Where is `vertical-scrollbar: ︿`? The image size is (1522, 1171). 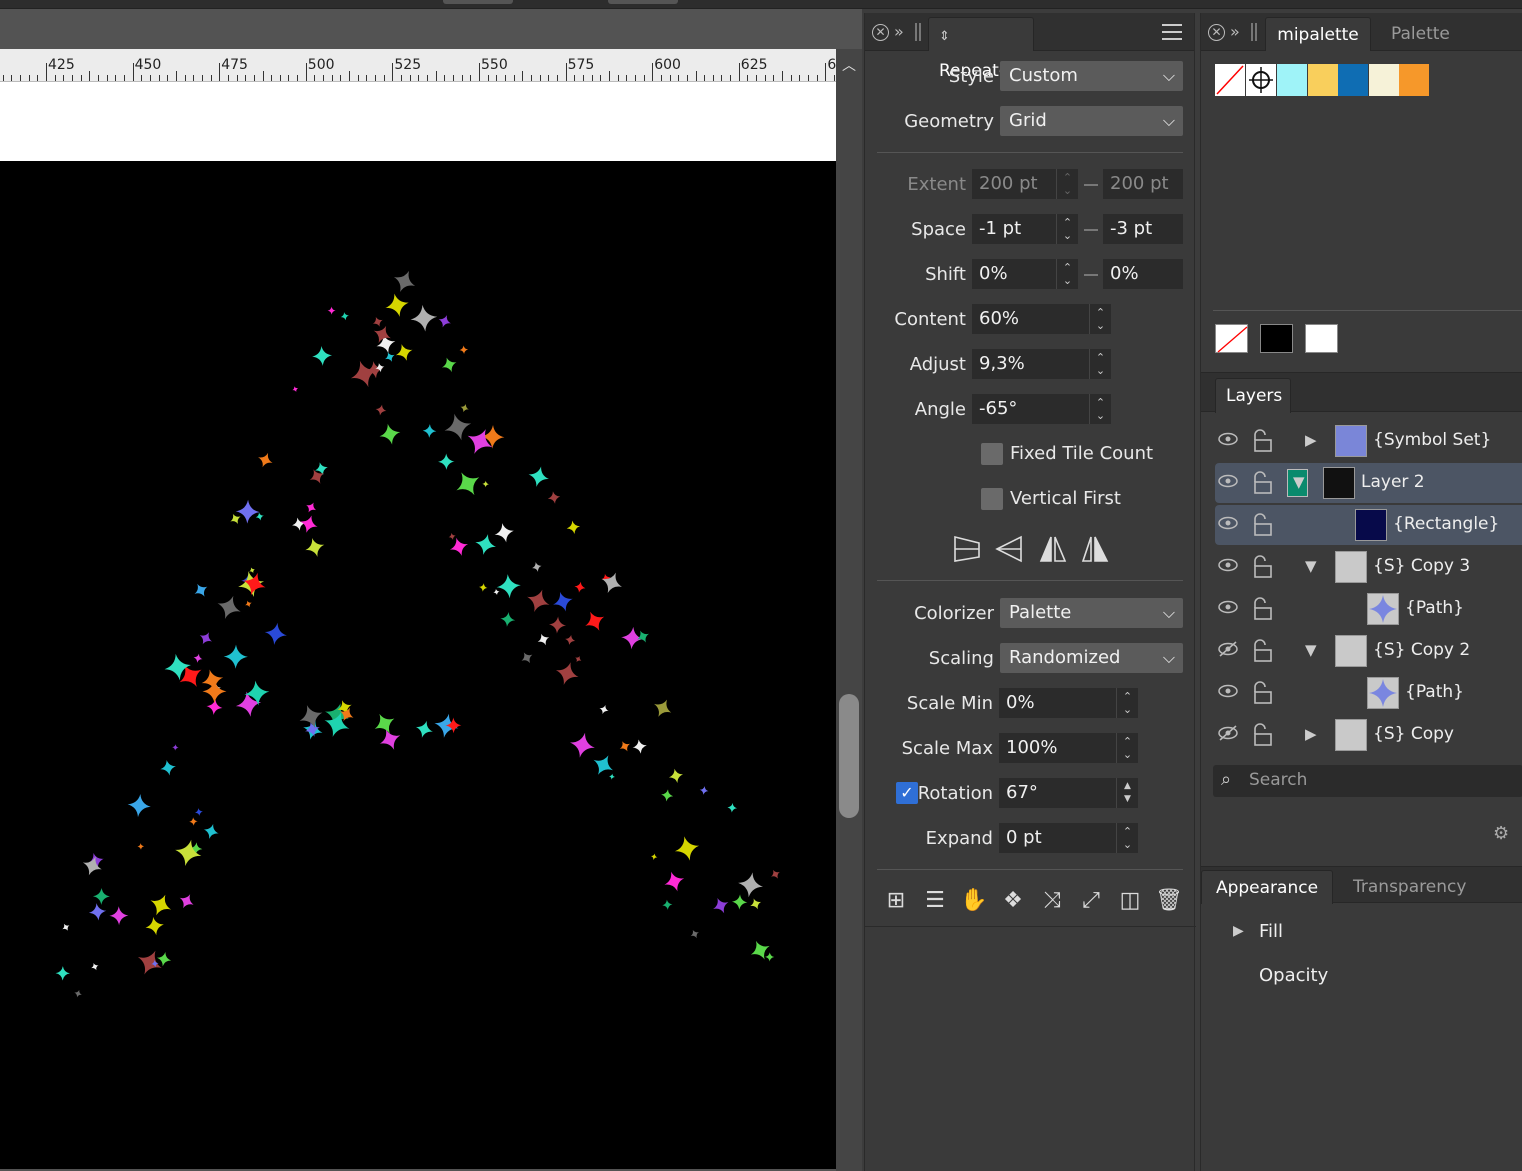
vertical-scrollbar: ︿ is located at coordinates (849, 610).